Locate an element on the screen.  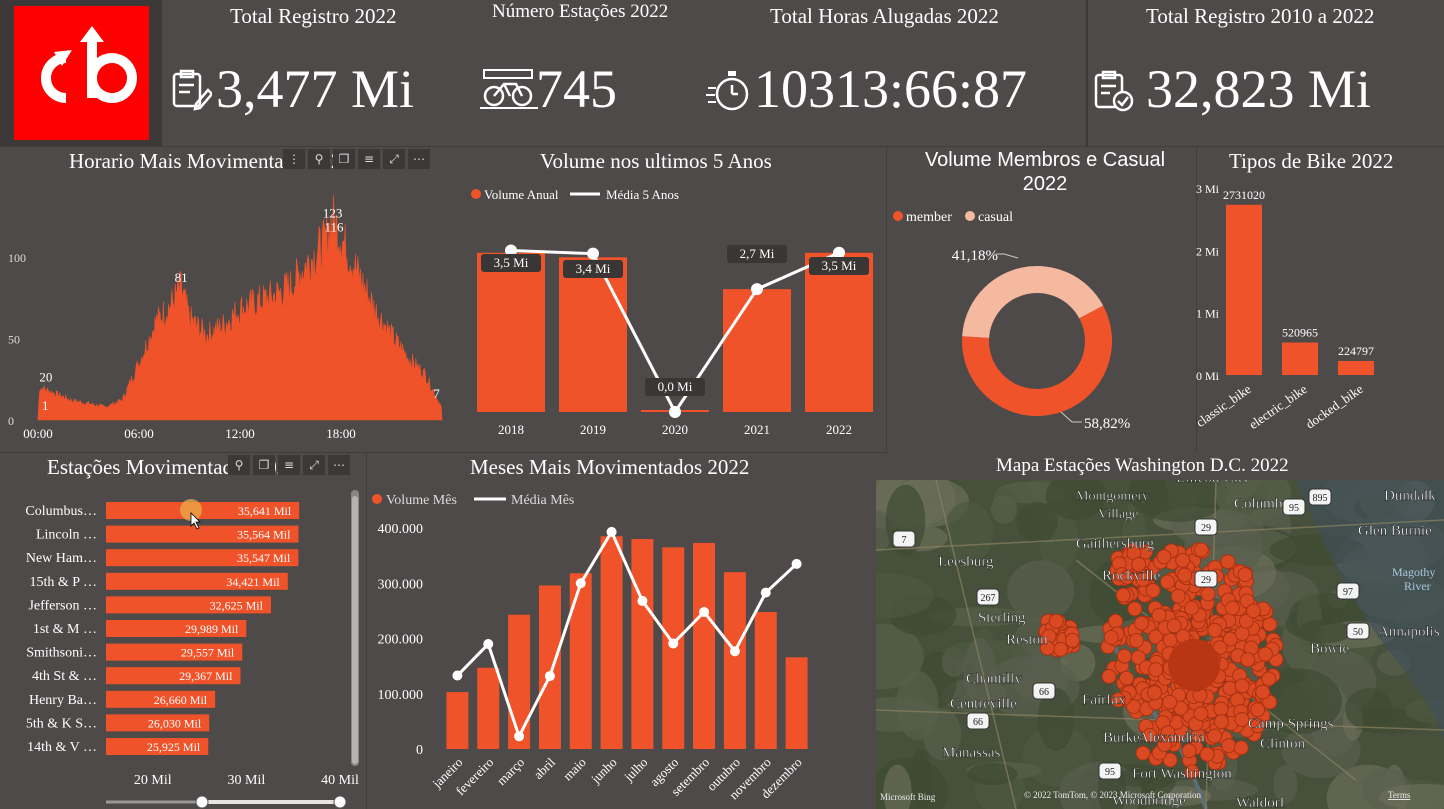
data-label: 7 is located at coordinates (436, 393).